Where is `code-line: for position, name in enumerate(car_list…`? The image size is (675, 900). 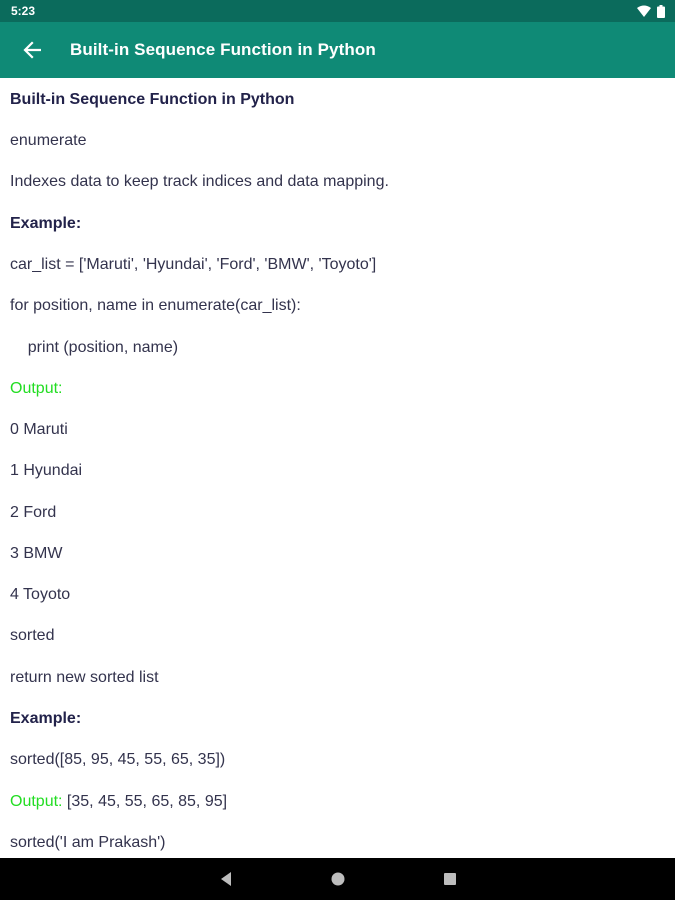
code-line: for position, name in enumerate(car_list… is located at coordinates (155, 305).